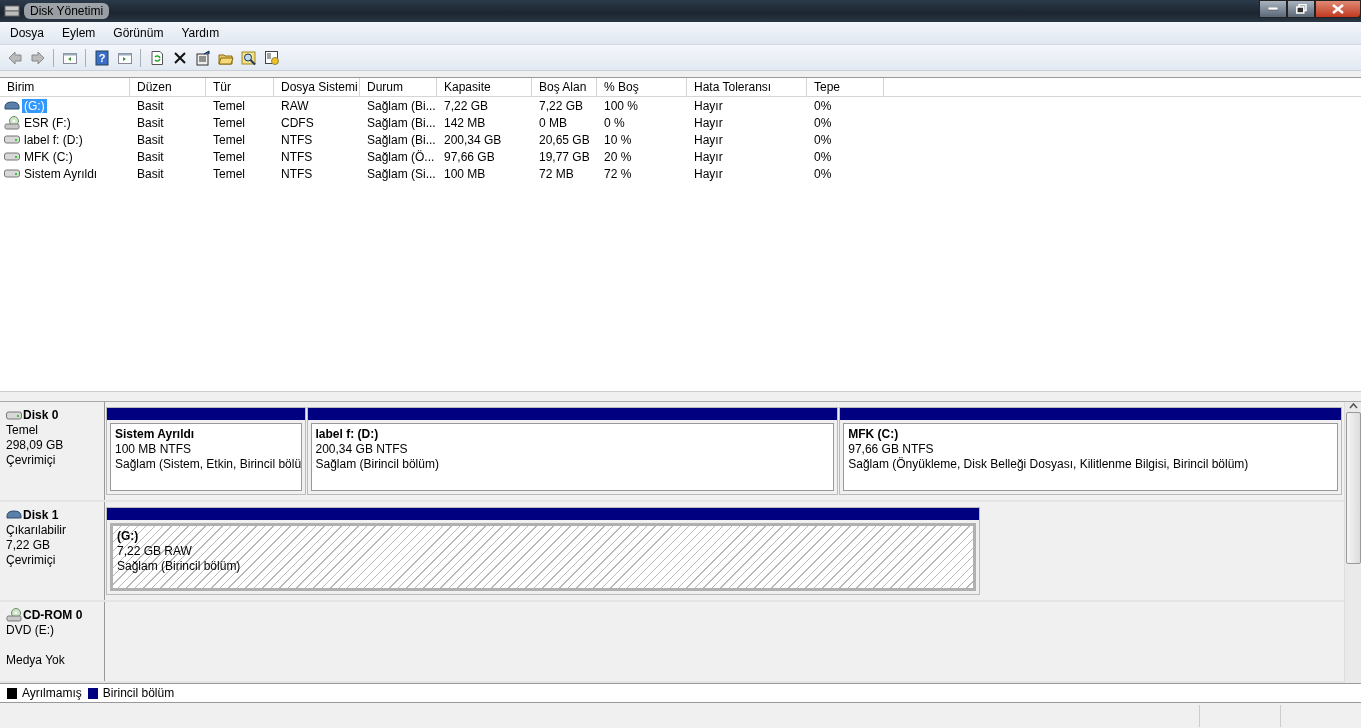 The image size is (1361, 728). What do you see at coordinates (53, 615) in the screenshot?
I see `disk-name: CD-ROM 0` at bounding box center [53, 615].